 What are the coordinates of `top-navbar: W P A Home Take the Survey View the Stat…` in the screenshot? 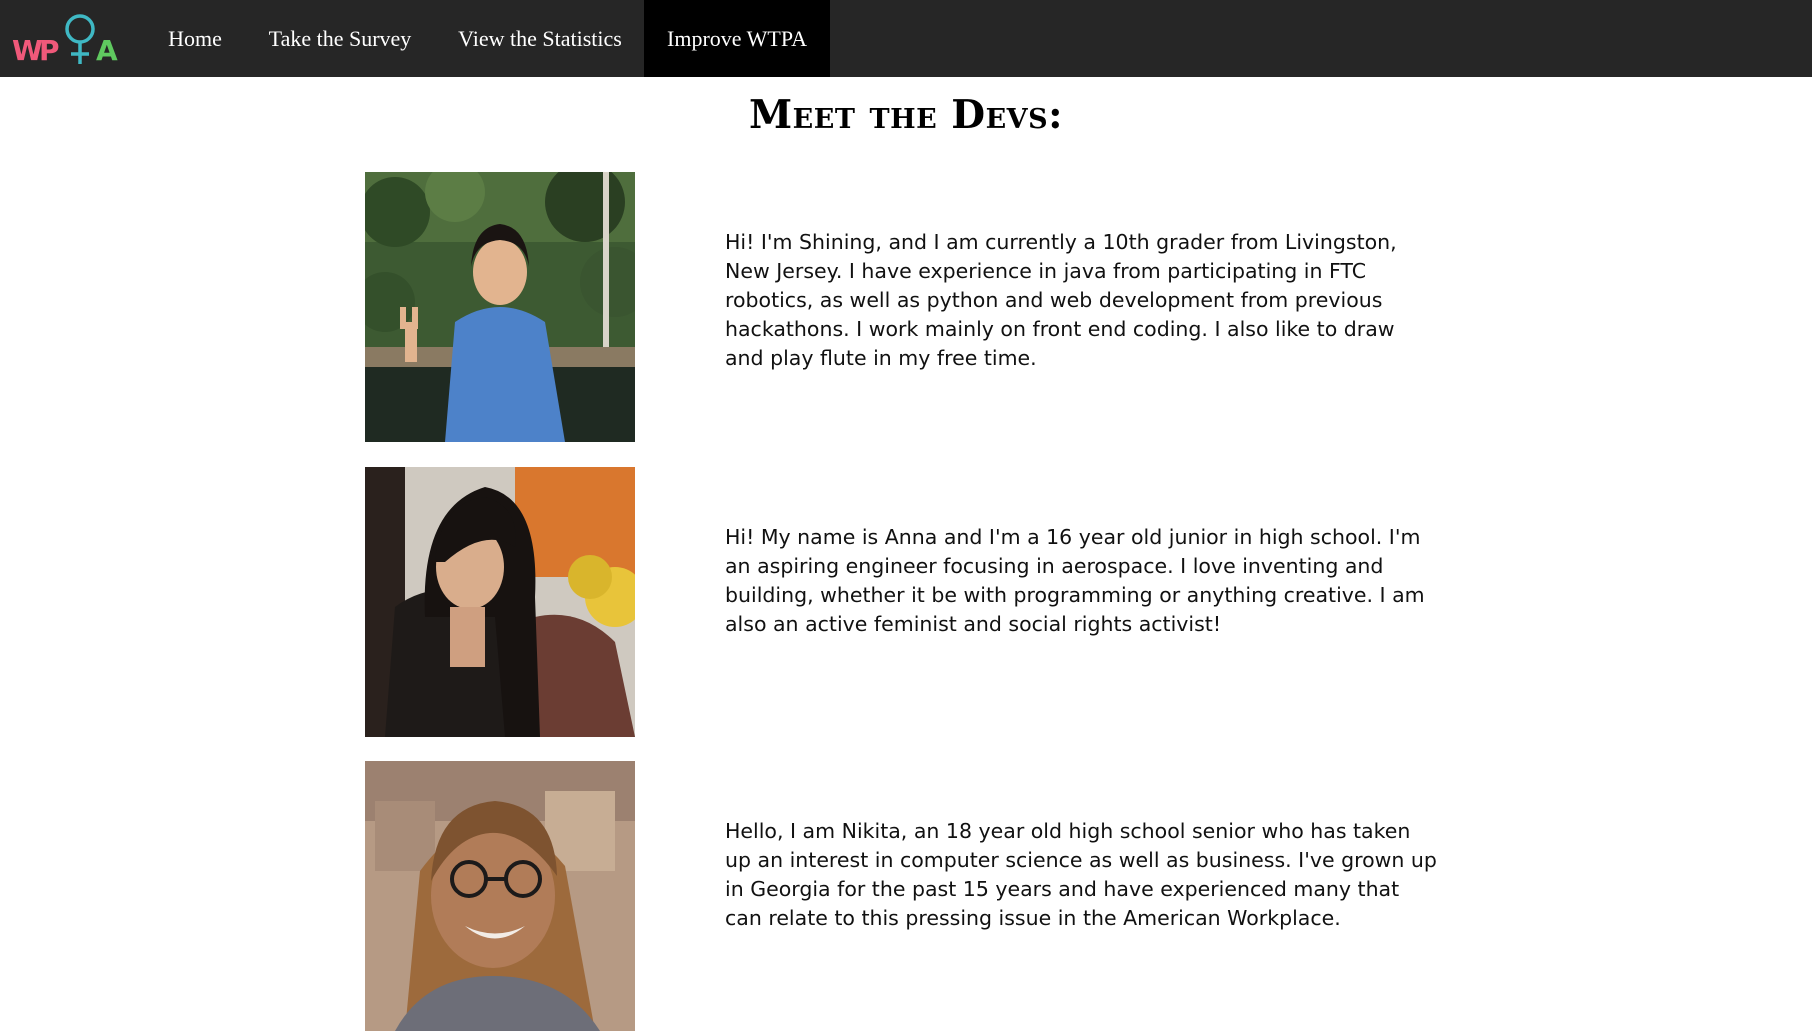 It's located at (906, 38).